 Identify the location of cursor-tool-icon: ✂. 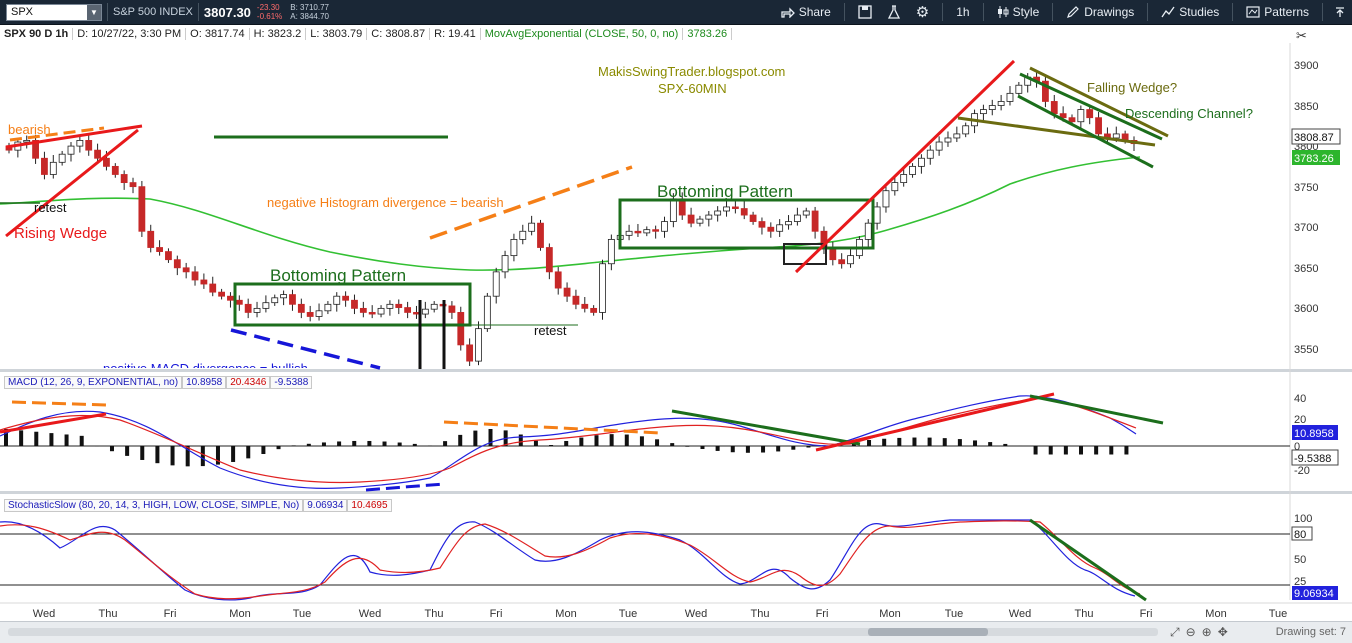
(1301, 35).